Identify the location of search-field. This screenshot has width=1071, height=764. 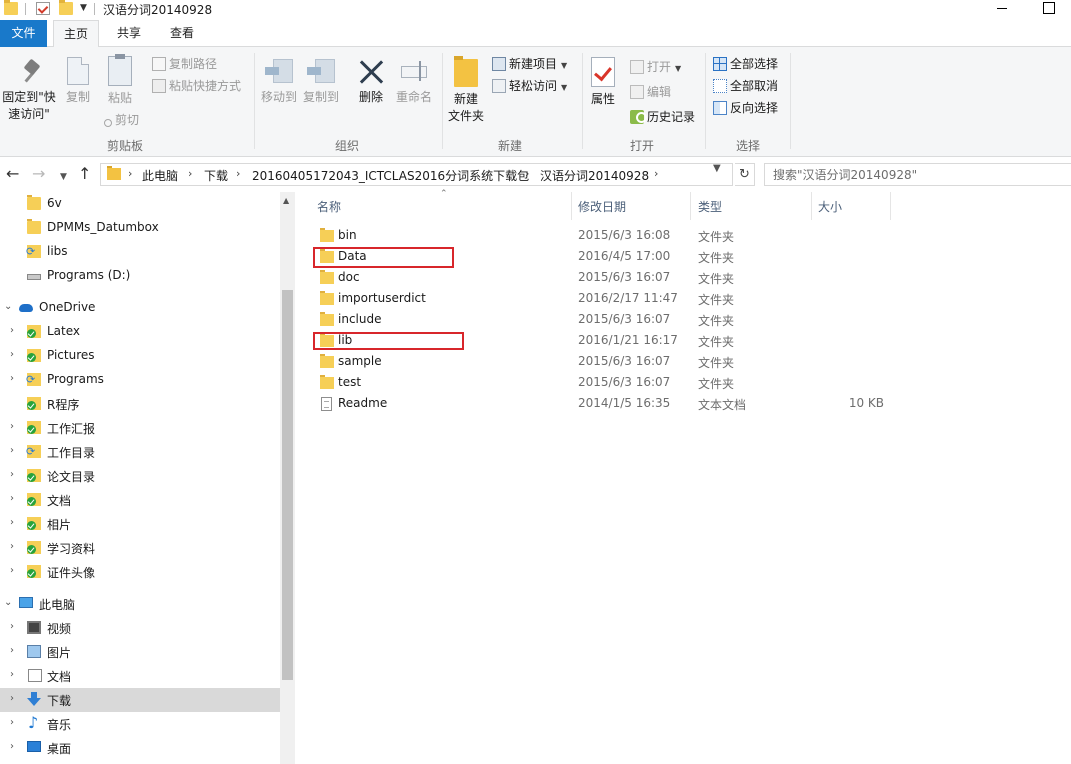
(917, 174).